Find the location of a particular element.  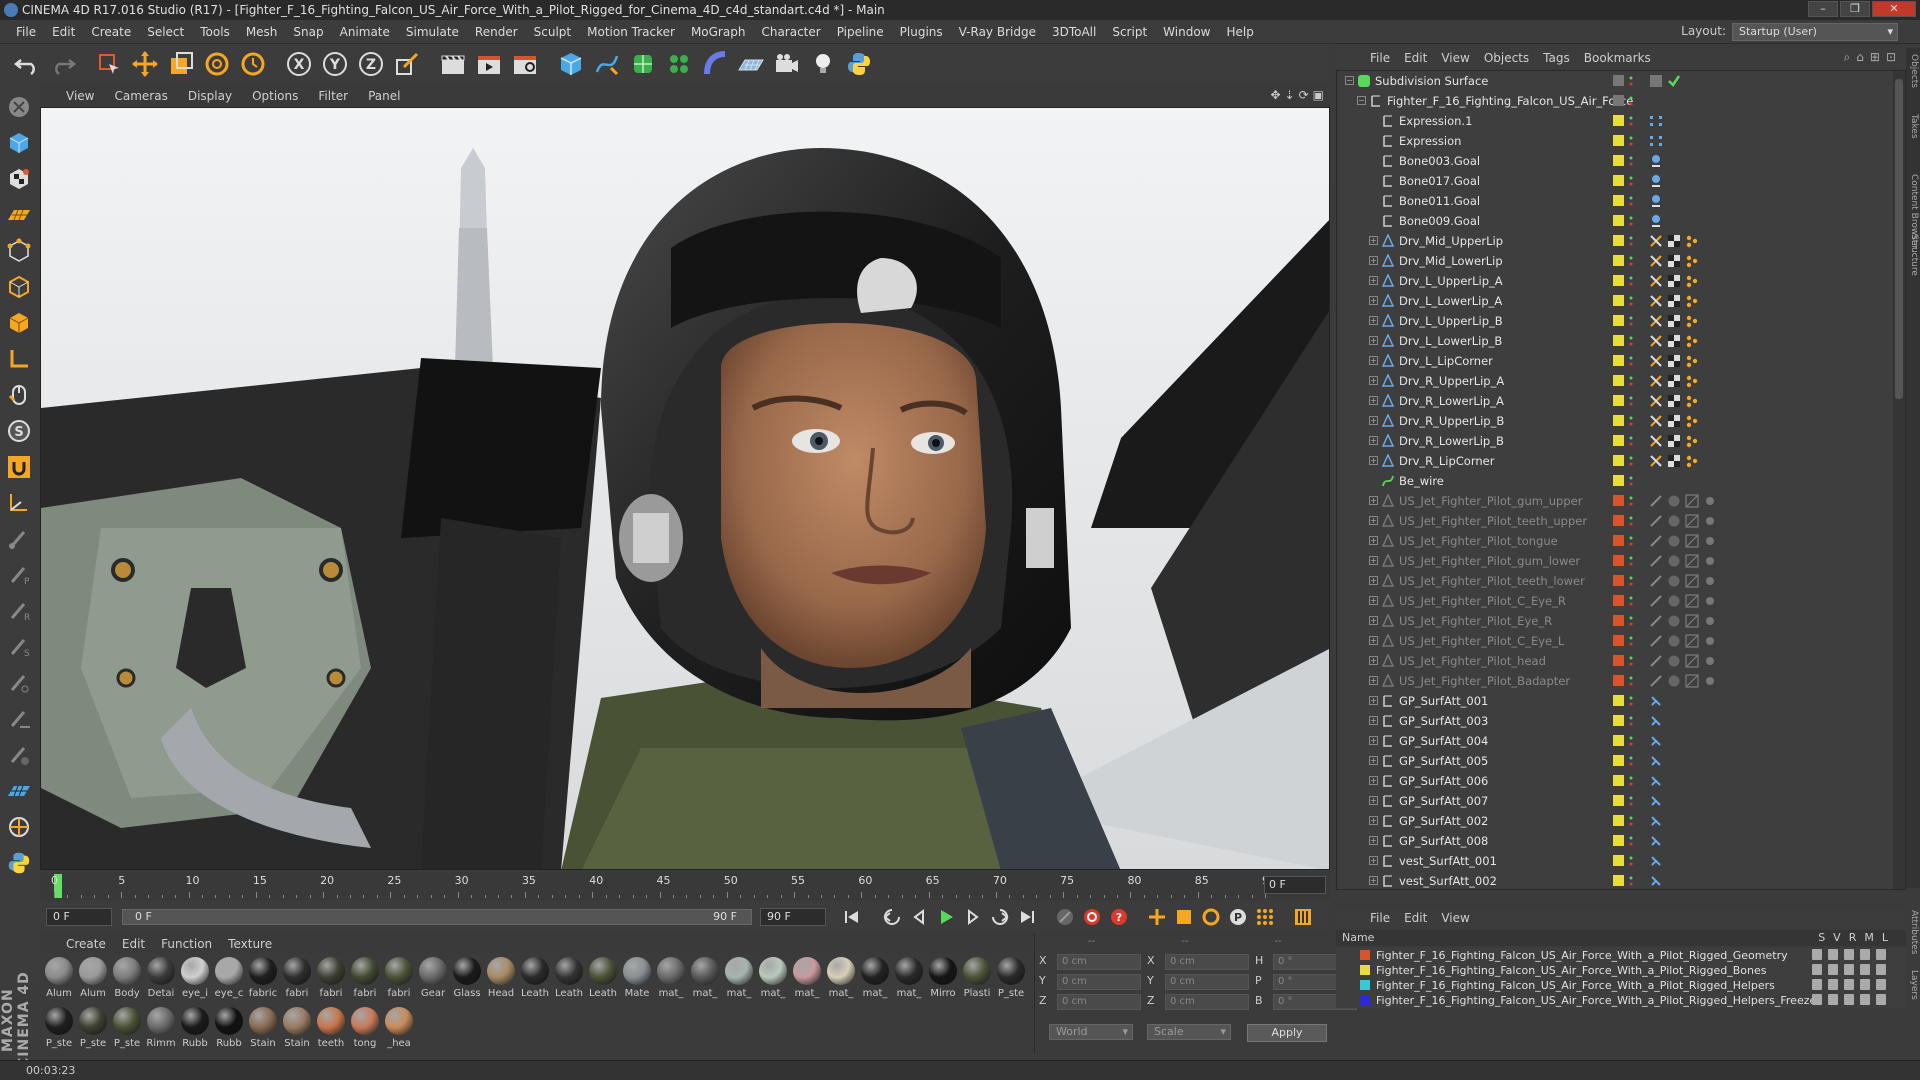

menu-snap: Snap is located at coordinates (308, 32).